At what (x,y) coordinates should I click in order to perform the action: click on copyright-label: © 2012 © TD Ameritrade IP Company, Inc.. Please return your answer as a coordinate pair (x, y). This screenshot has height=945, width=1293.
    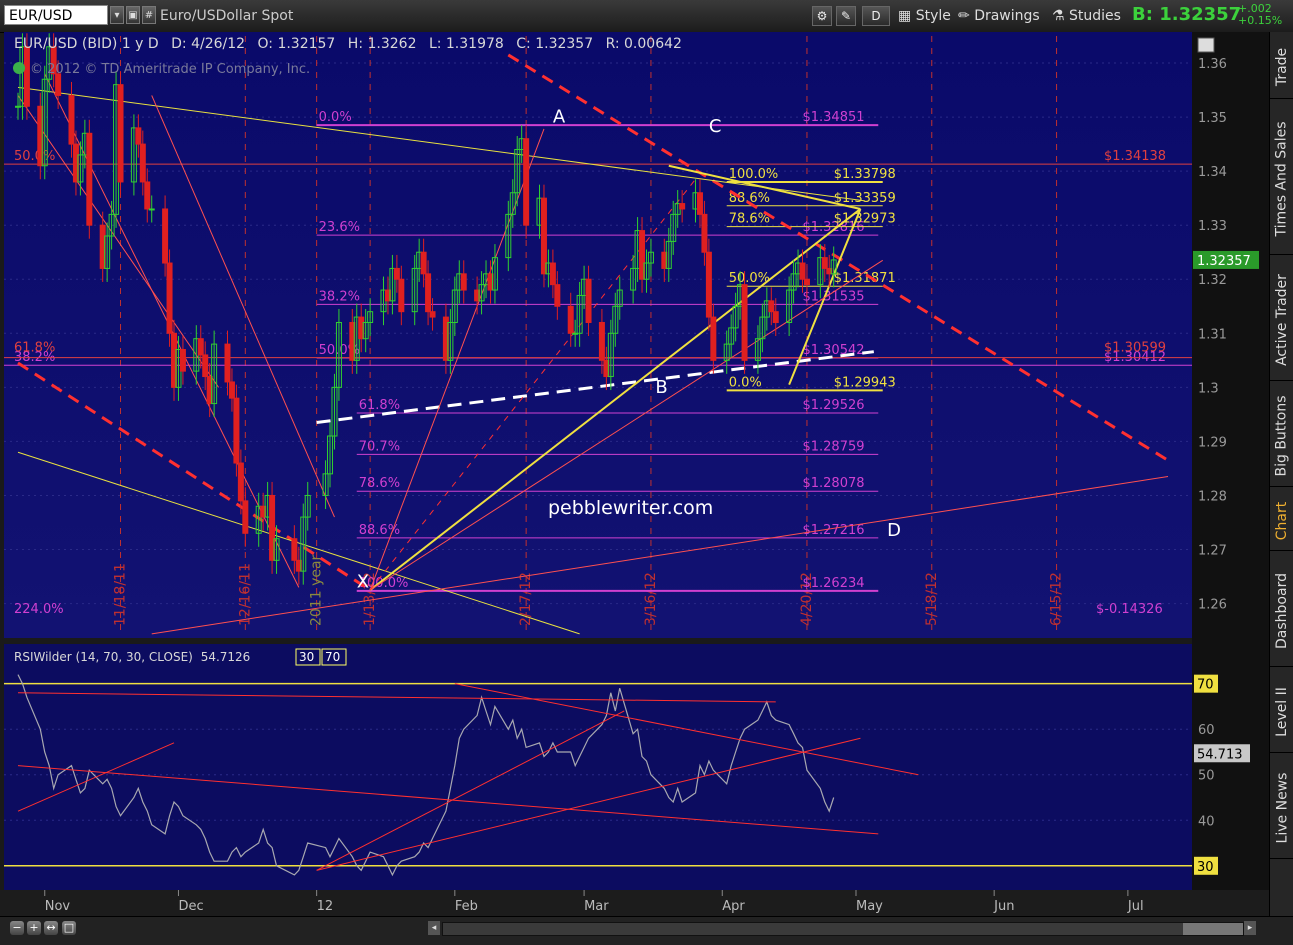
    Looking at the image, I should click on (170, 69).